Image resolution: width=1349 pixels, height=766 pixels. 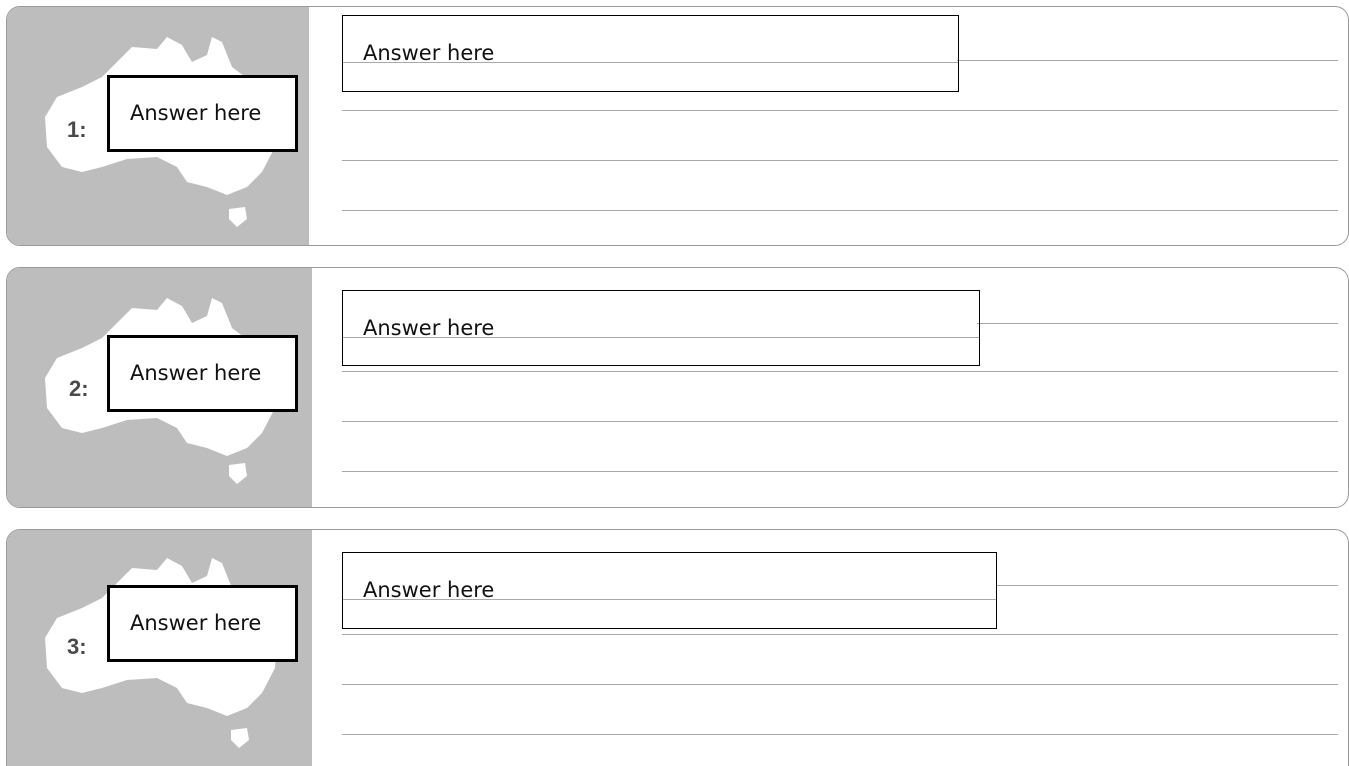 What do you see at coordinates (77, 129) in the screenshot?
I see `question-number: 1:` at bounding box center [77, 129].